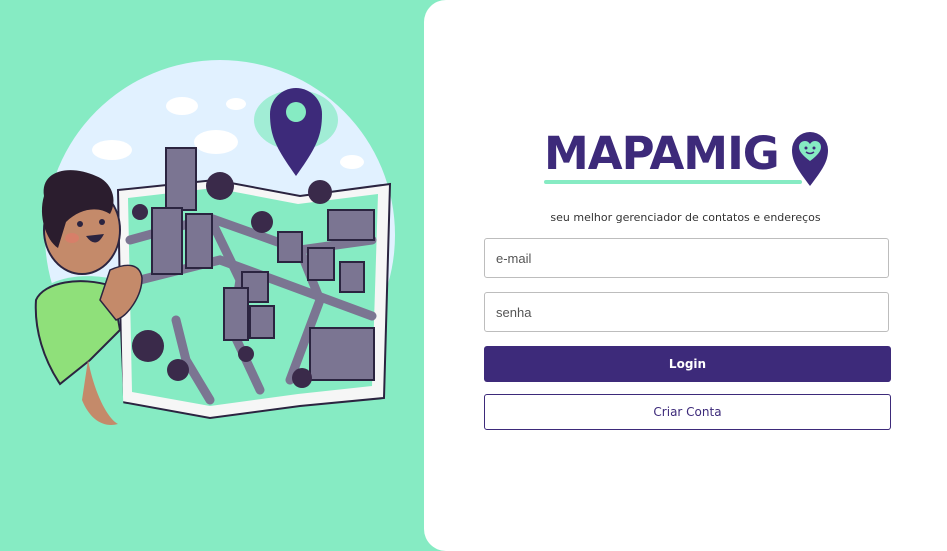 This screenshot has height=551, width=947. Describe the element at coordinates (662, 153) in the screenshot. I see `logo-text: MAPAMIG` at that location.